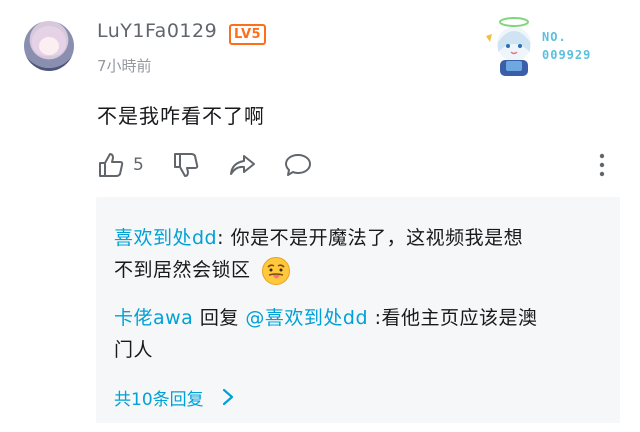  What do you see at coordinates (111, 165) in the screenshot?
I see `like-icon` at bounding box center [111, 165].